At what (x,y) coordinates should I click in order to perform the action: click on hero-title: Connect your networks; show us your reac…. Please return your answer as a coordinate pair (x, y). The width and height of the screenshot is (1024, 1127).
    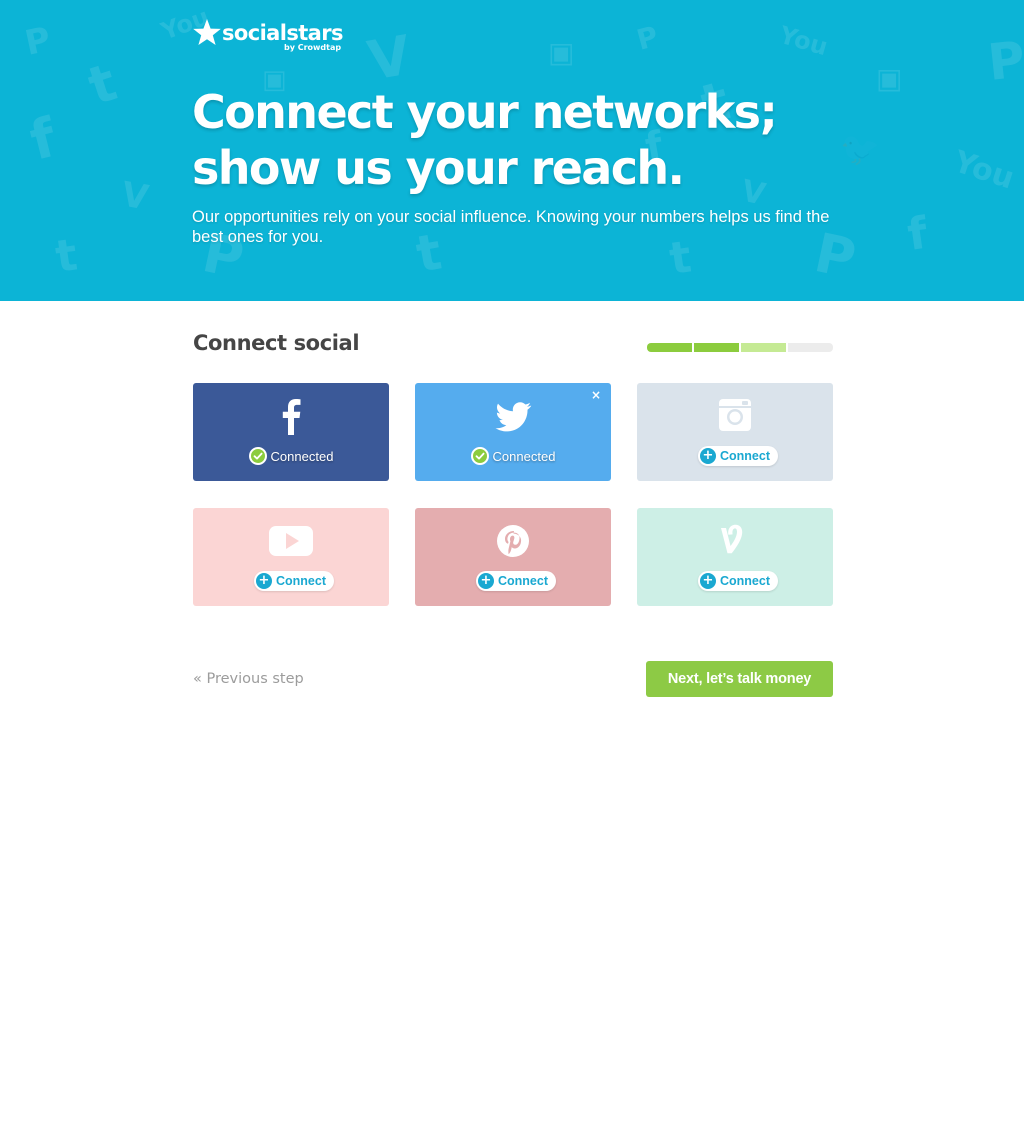
    Looking at the image, I should click on (512, 140).